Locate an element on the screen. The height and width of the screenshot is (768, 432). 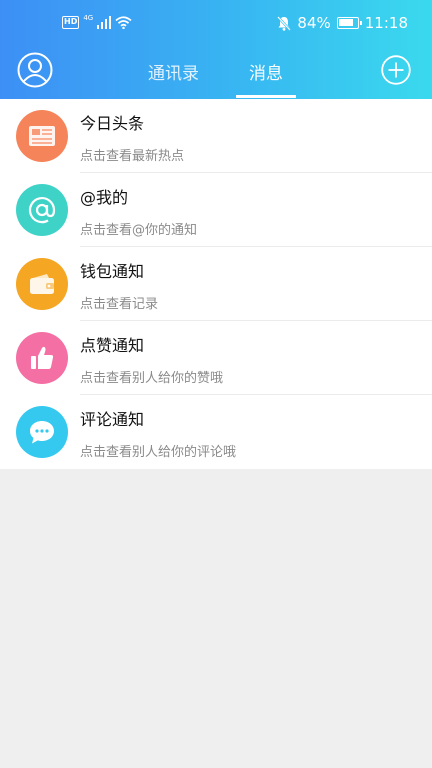
message-title: 钱包通知 is located at coordinates (112, 271).